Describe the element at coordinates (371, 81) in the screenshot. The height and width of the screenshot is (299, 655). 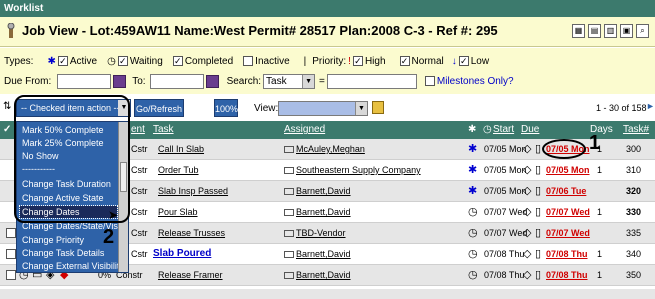
I see `search-value-input` at that location.